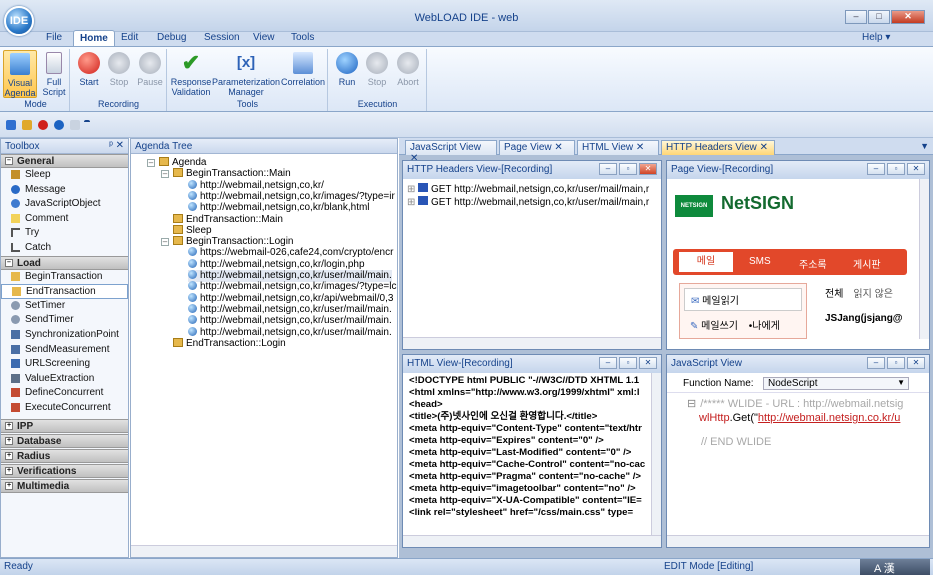 The height and width of the screenshot is (576, 933). What do you see at coordinates (129, 37) in the screenshot?
I see `tab-edit: Edit` at bounding box center [129, 37].